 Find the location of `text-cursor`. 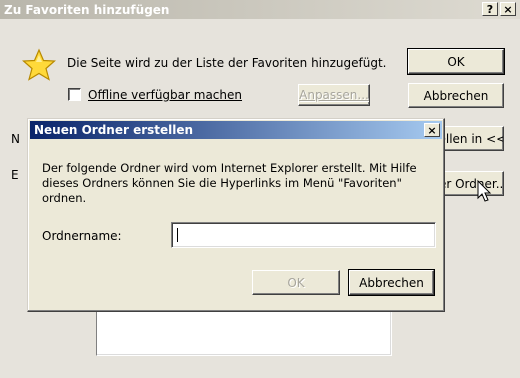

text-cursor is located at coordinates (177, 235).